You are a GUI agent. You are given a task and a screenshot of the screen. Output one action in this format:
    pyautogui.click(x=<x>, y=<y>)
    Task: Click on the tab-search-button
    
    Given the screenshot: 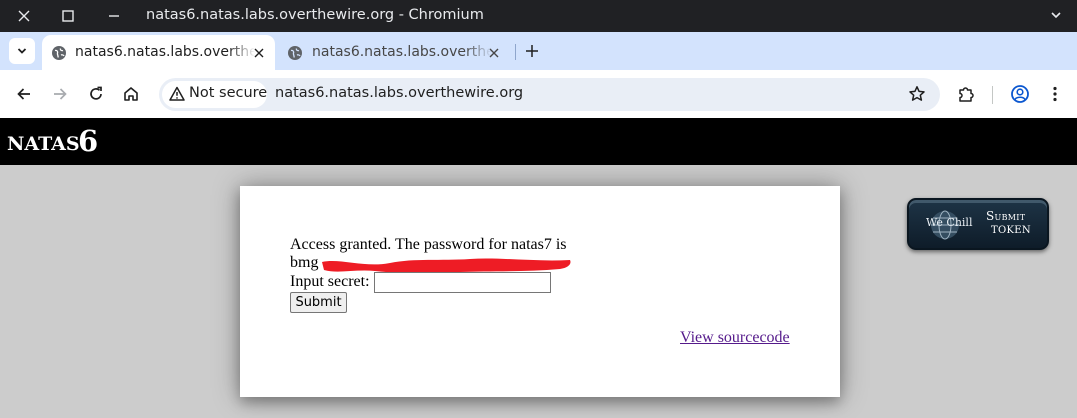 What is the action you would take?
    pyautogui.click(x=22, y=51)
    